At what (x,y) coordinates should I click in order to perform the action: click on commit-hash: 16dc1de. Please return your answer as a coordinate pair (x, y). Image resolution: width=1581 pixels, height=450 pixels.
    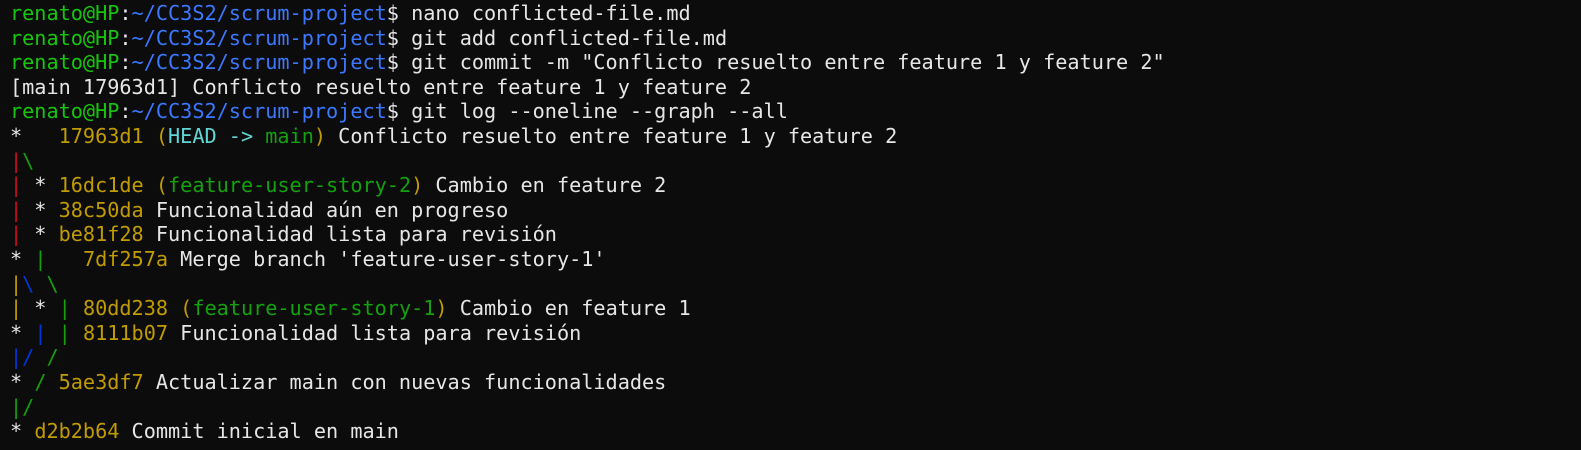
    Looking at the image, I should click on (101, 185).